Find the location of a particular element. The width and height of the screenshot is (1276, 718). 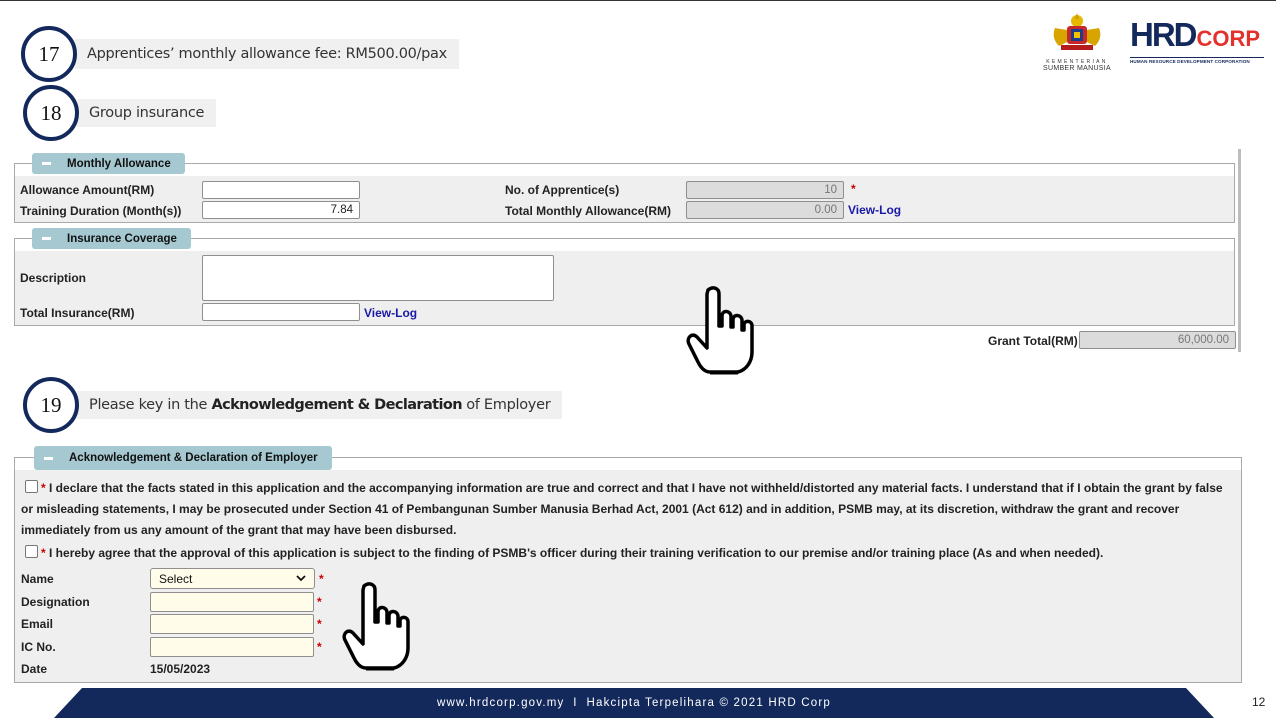

monthly-allowance-legend: Monthly Allowance is located at coordinates (108, 163).